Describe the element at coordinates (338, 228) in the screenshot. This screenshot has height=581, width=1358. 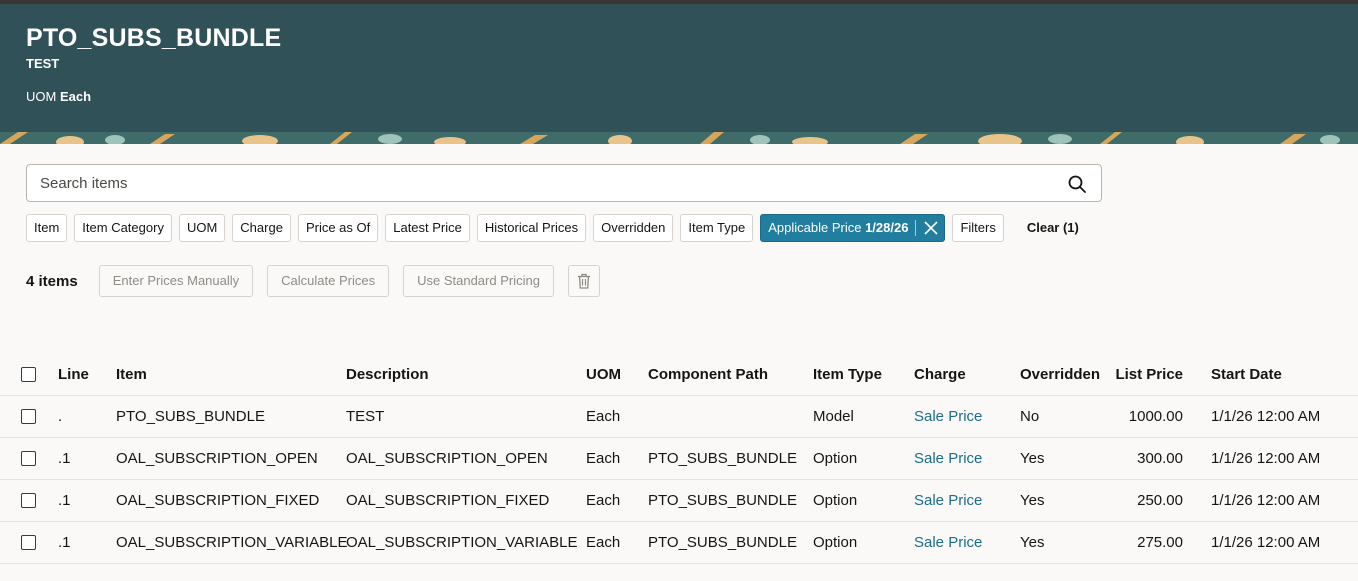
I see `filter-chip-price-as-of: Price as Of` at that location.